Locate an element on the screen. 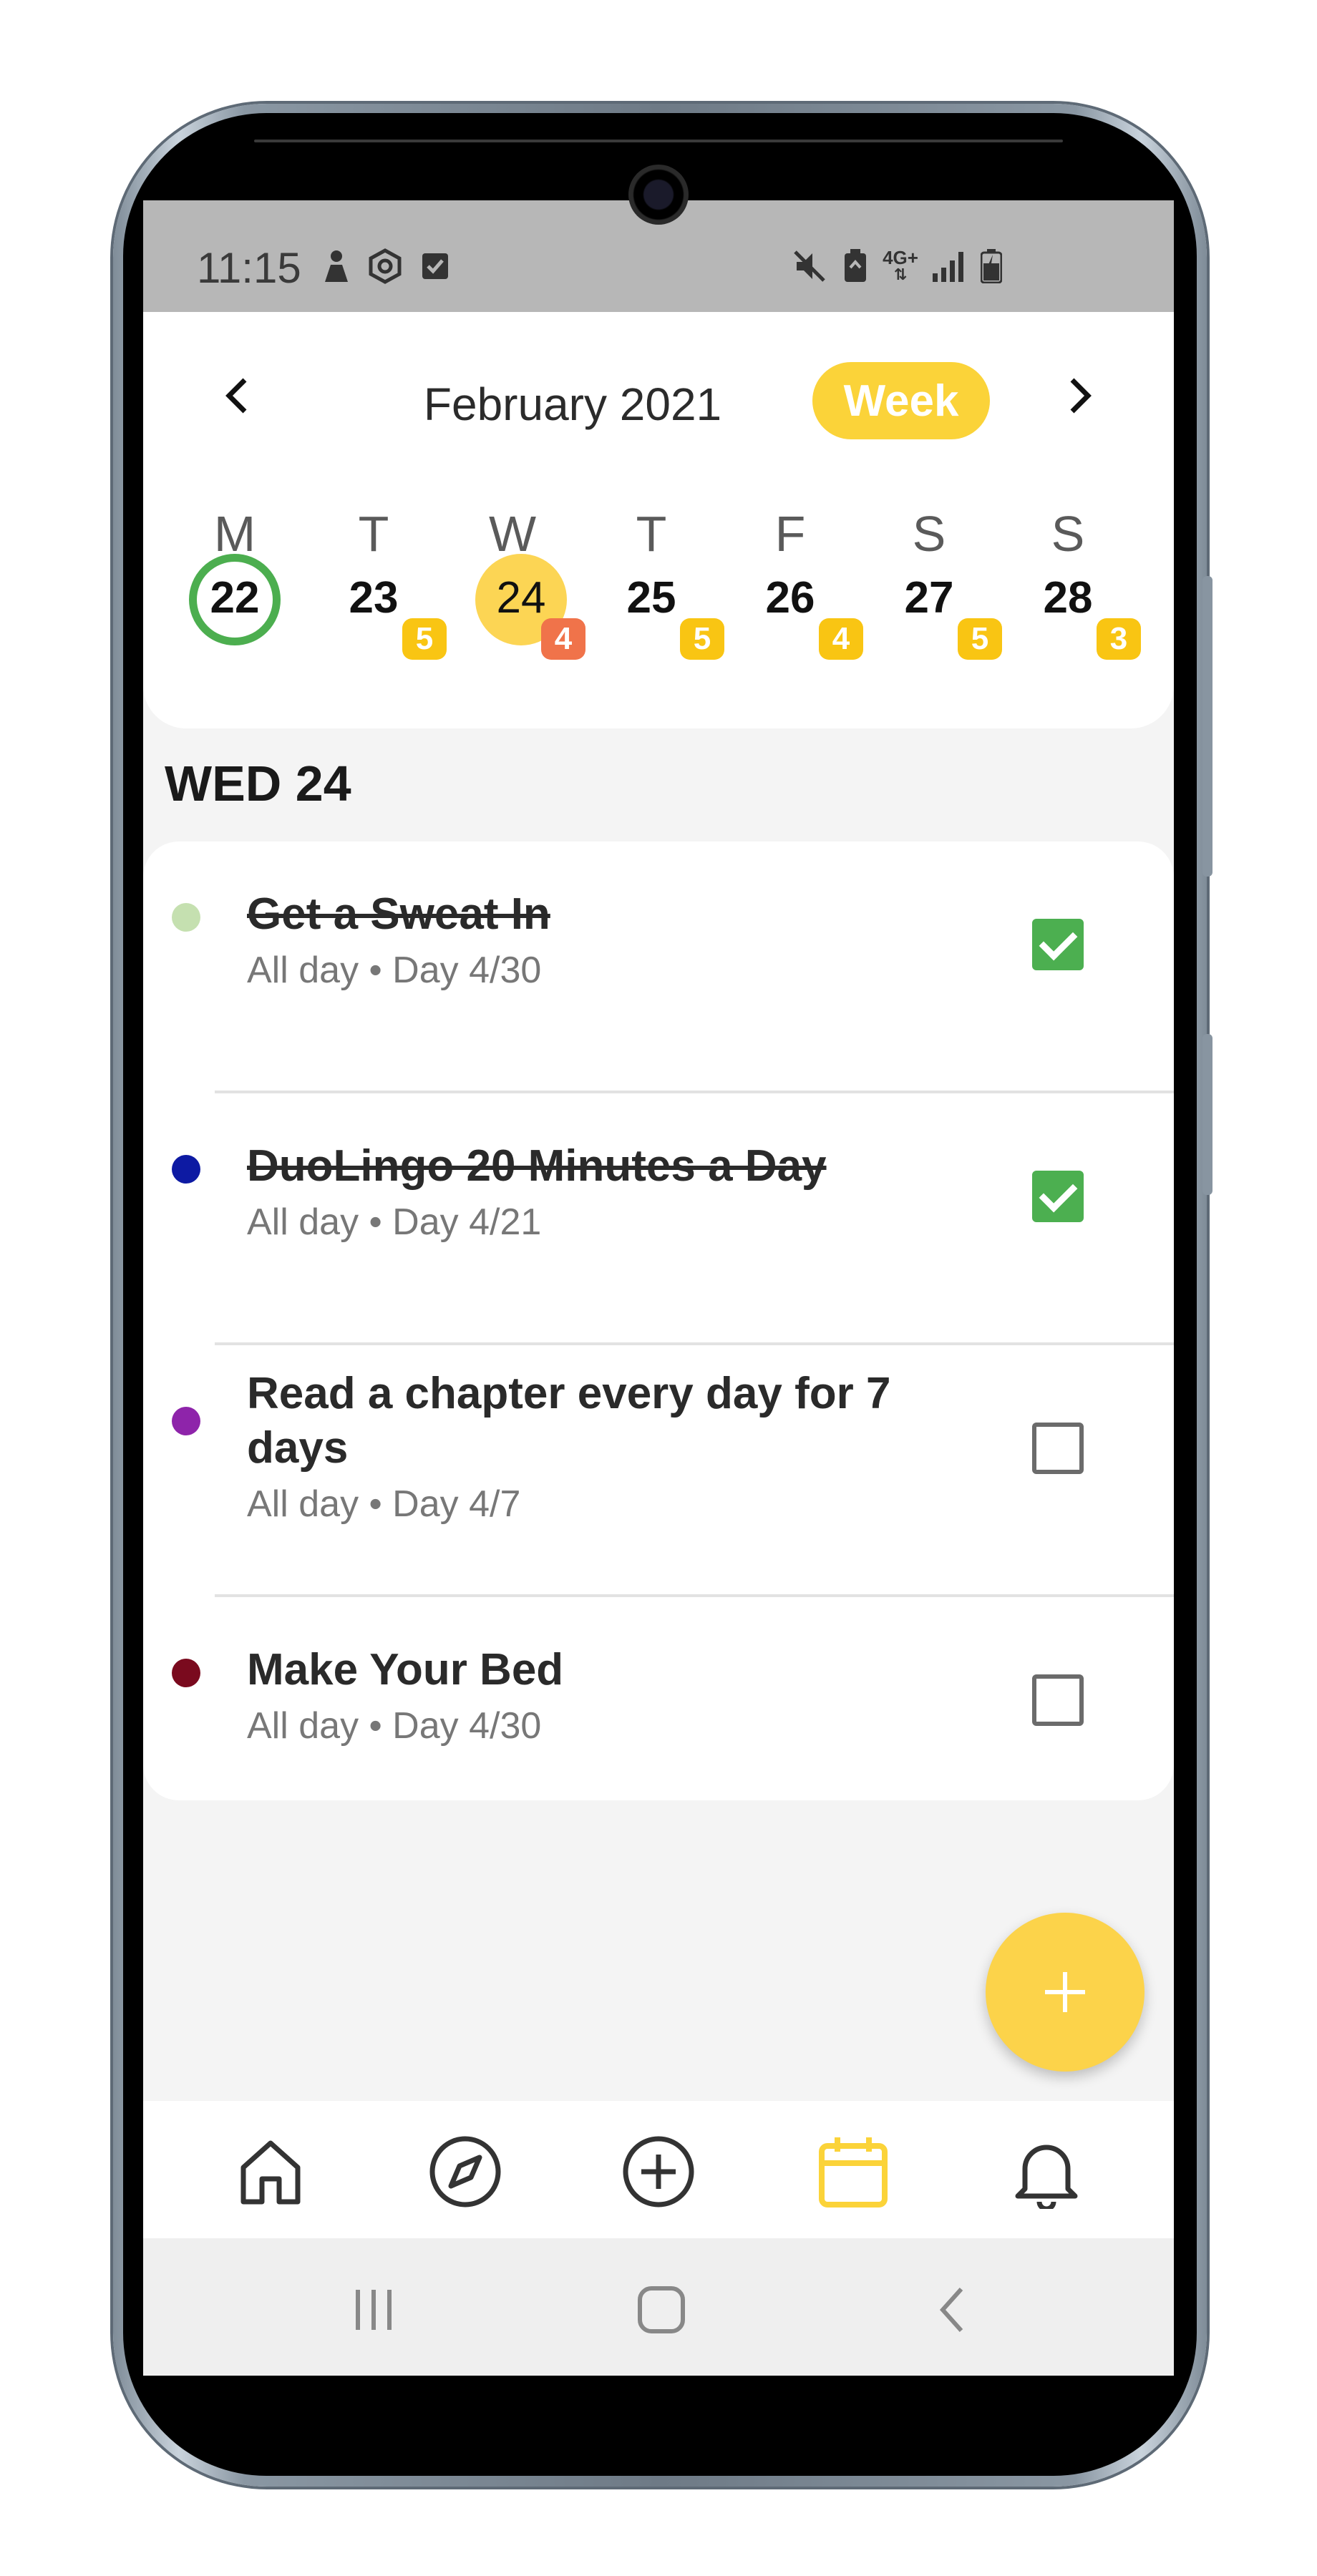  network-label: 4G+ is located at coordinates (900, 257).